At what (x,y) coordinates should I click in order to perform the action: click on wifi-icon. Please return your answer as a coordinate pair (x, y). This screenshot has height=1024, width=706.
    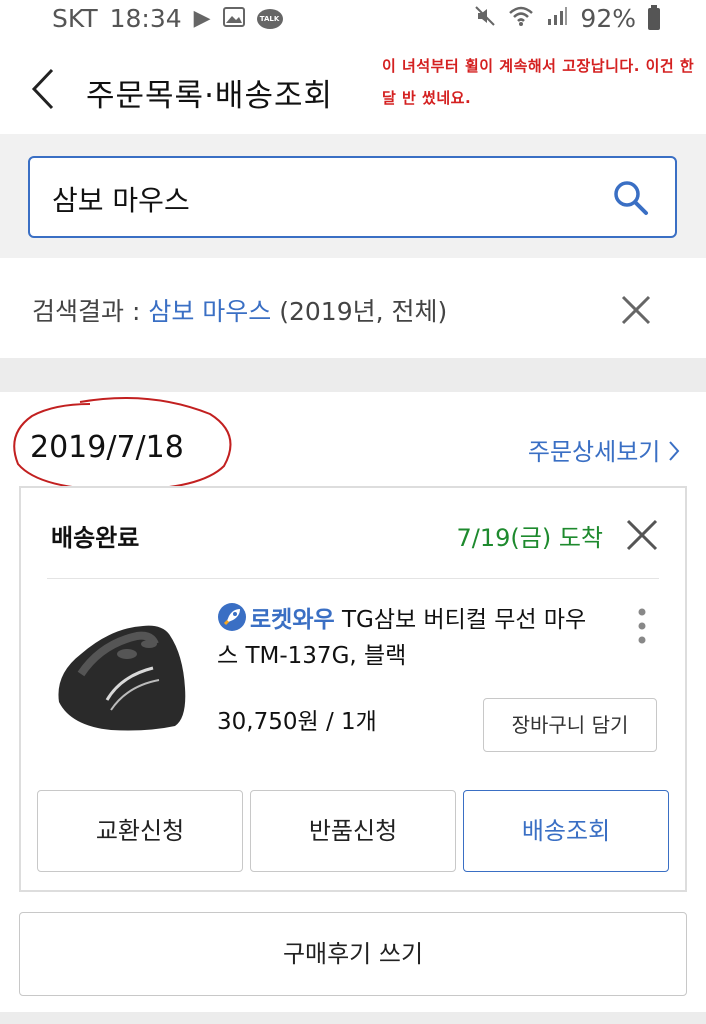
    Looking at the image, I should click on (521, 18).